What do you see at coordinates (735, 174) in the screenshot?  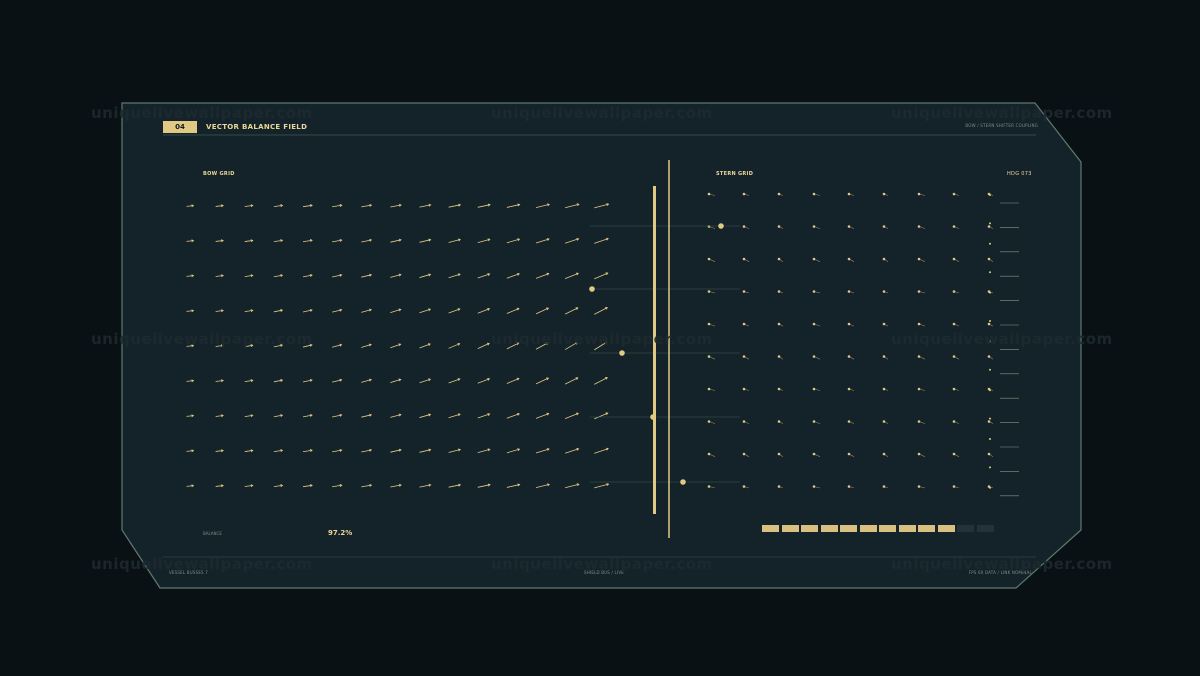 I see `stern-grid-title: STERN GRID` at bounding box center [735, 174].